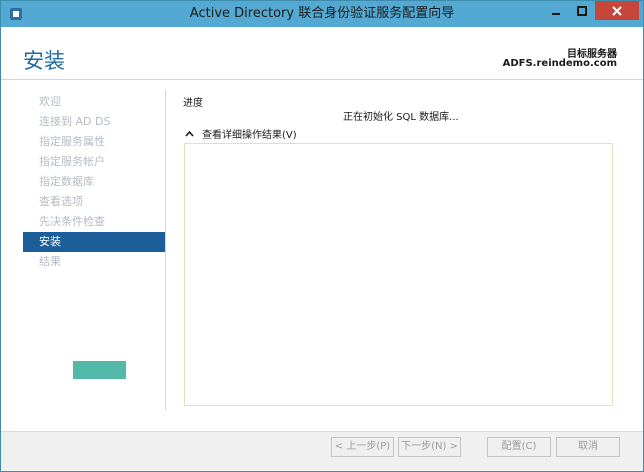 The image size is (644, 472). I want to click on nav-step-prerequisites: 先决条件检查, so click(94, 222).